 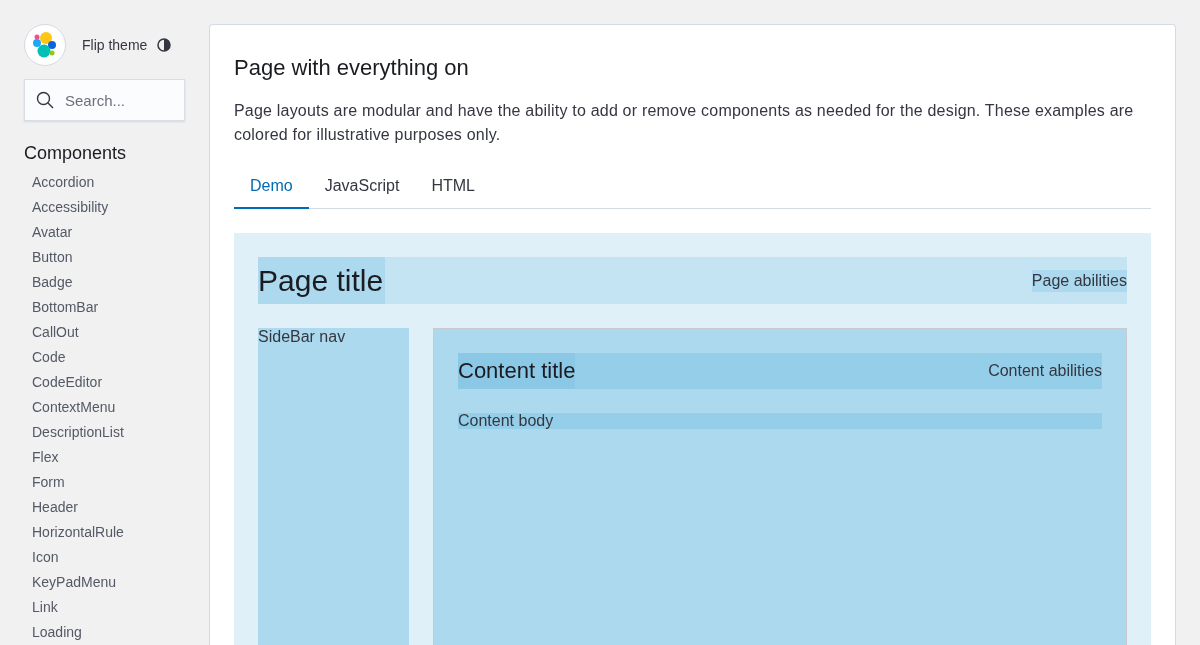 I want to click on content-title: Content title, so click(x=517, y=371).